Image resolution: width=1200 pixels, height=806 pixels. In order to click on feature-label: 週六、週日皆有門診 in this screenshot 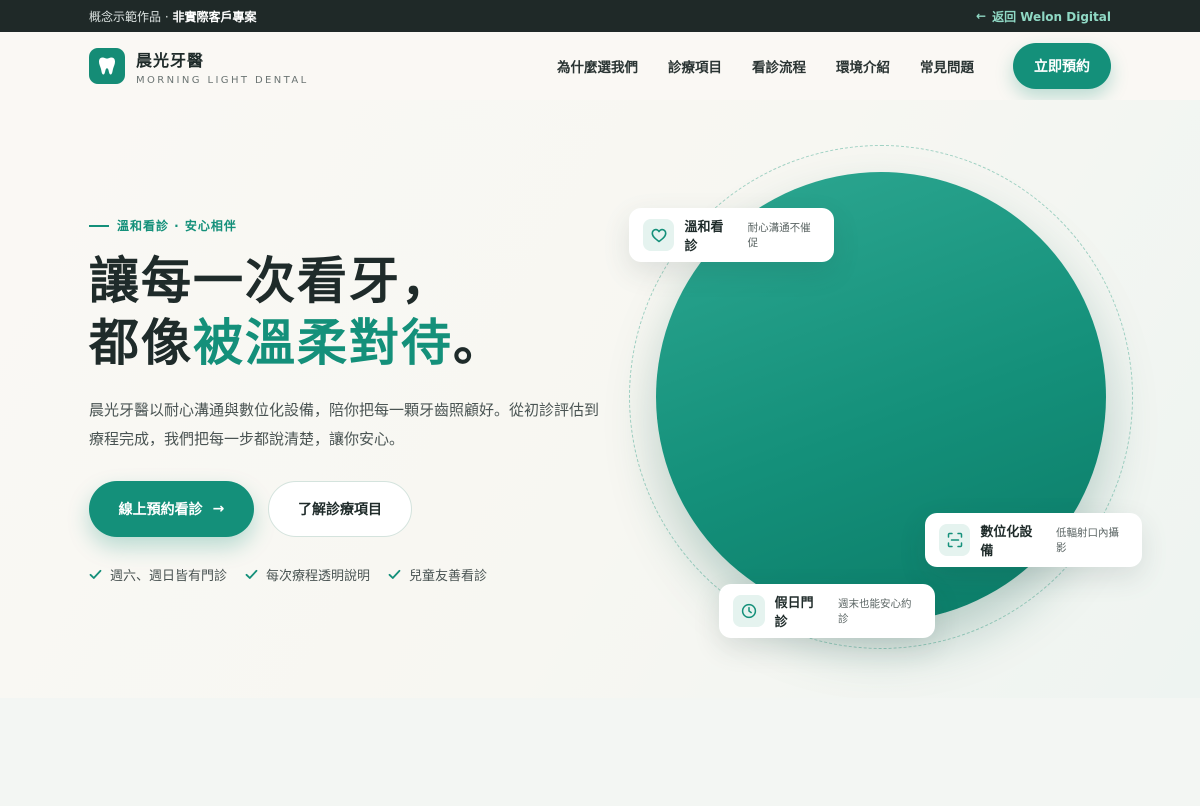, I will do `click(169, 576)`.